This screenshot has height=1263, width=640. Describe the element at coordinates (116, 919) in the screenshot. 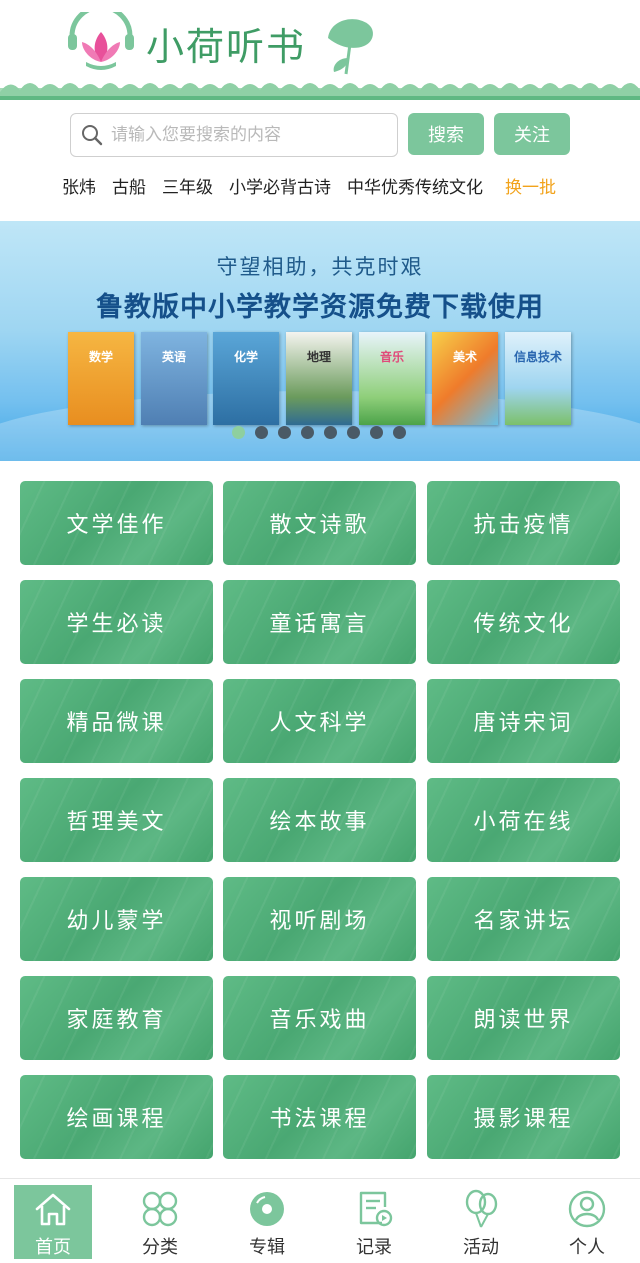

I see `category-tile: 幼儿蒙学` at that location.